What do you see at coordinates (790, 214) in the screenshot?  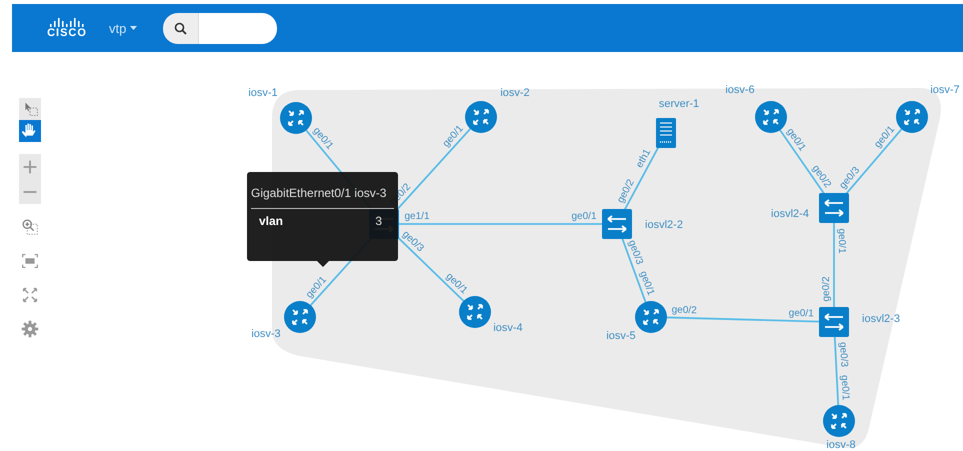 I see `node-label: iosvl2-4` at bounding box center [790, 214].